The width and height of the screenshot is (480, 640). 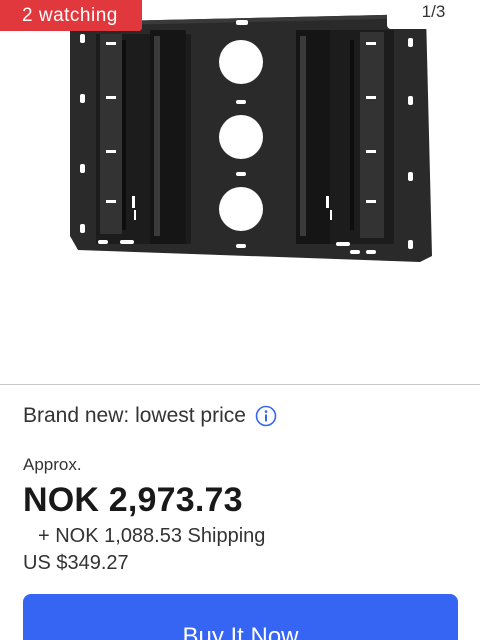 What do you see at coordinates (71, 15) in the screenshot?
I see `watchers-badge: 2 watching` at bounding box center [71, 15].